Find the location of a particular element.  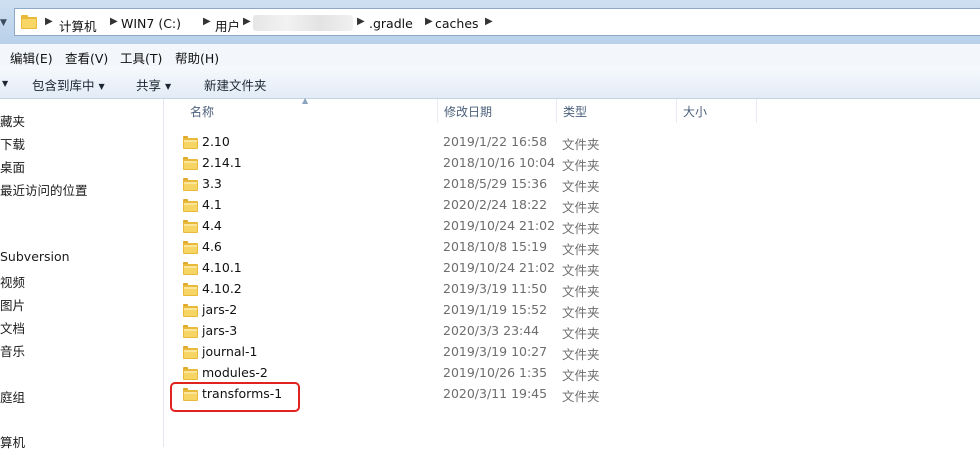

file-row: 4.6 2018/10/8 15:19 文件夹 is located at coordinates (572, 247).